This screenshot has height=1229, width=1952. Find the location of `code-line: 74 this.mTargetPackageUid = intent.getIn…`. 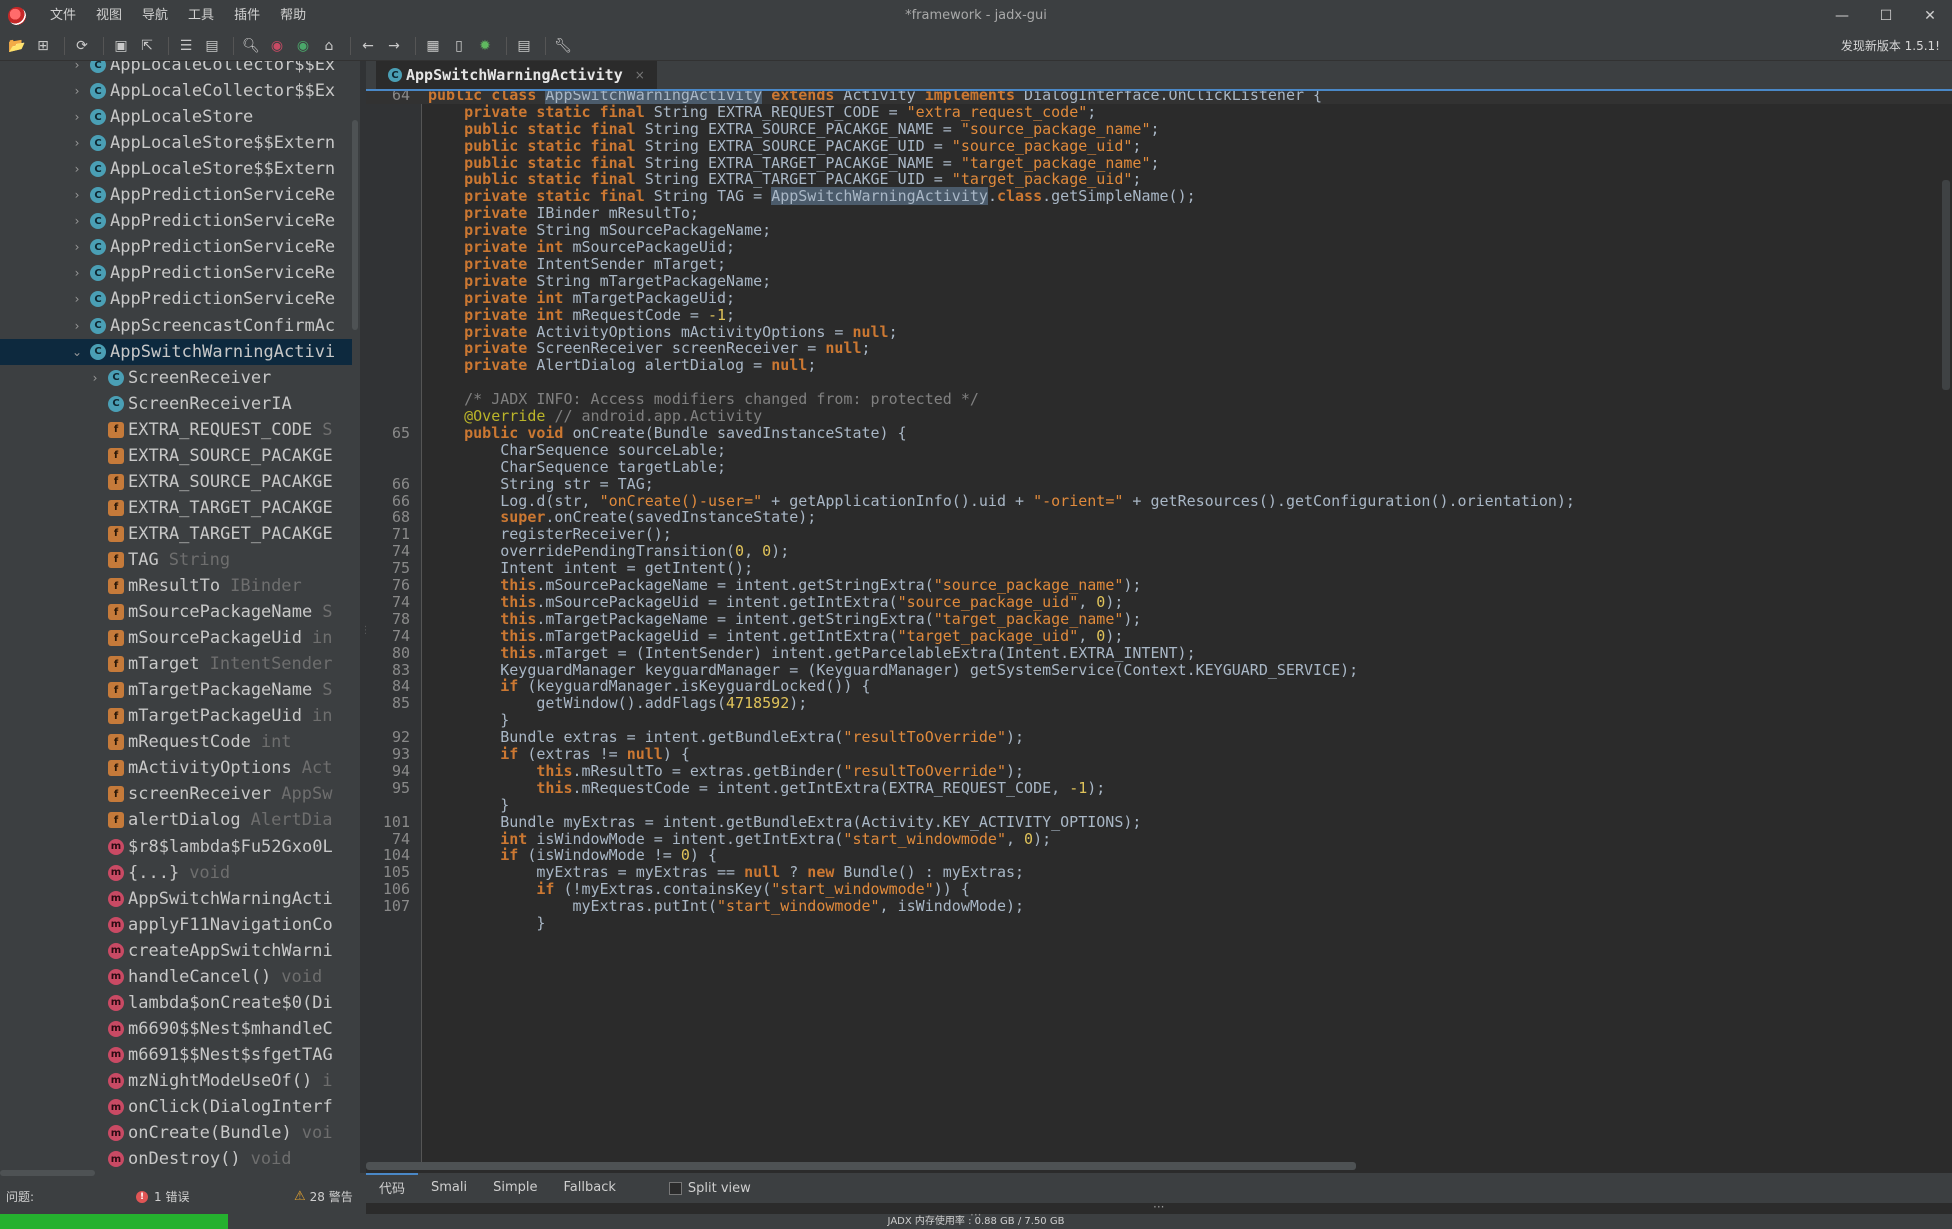

code-line: 74 this.mTargetPackageUid = intent.getIn… is located at coordinates (1159, 636).